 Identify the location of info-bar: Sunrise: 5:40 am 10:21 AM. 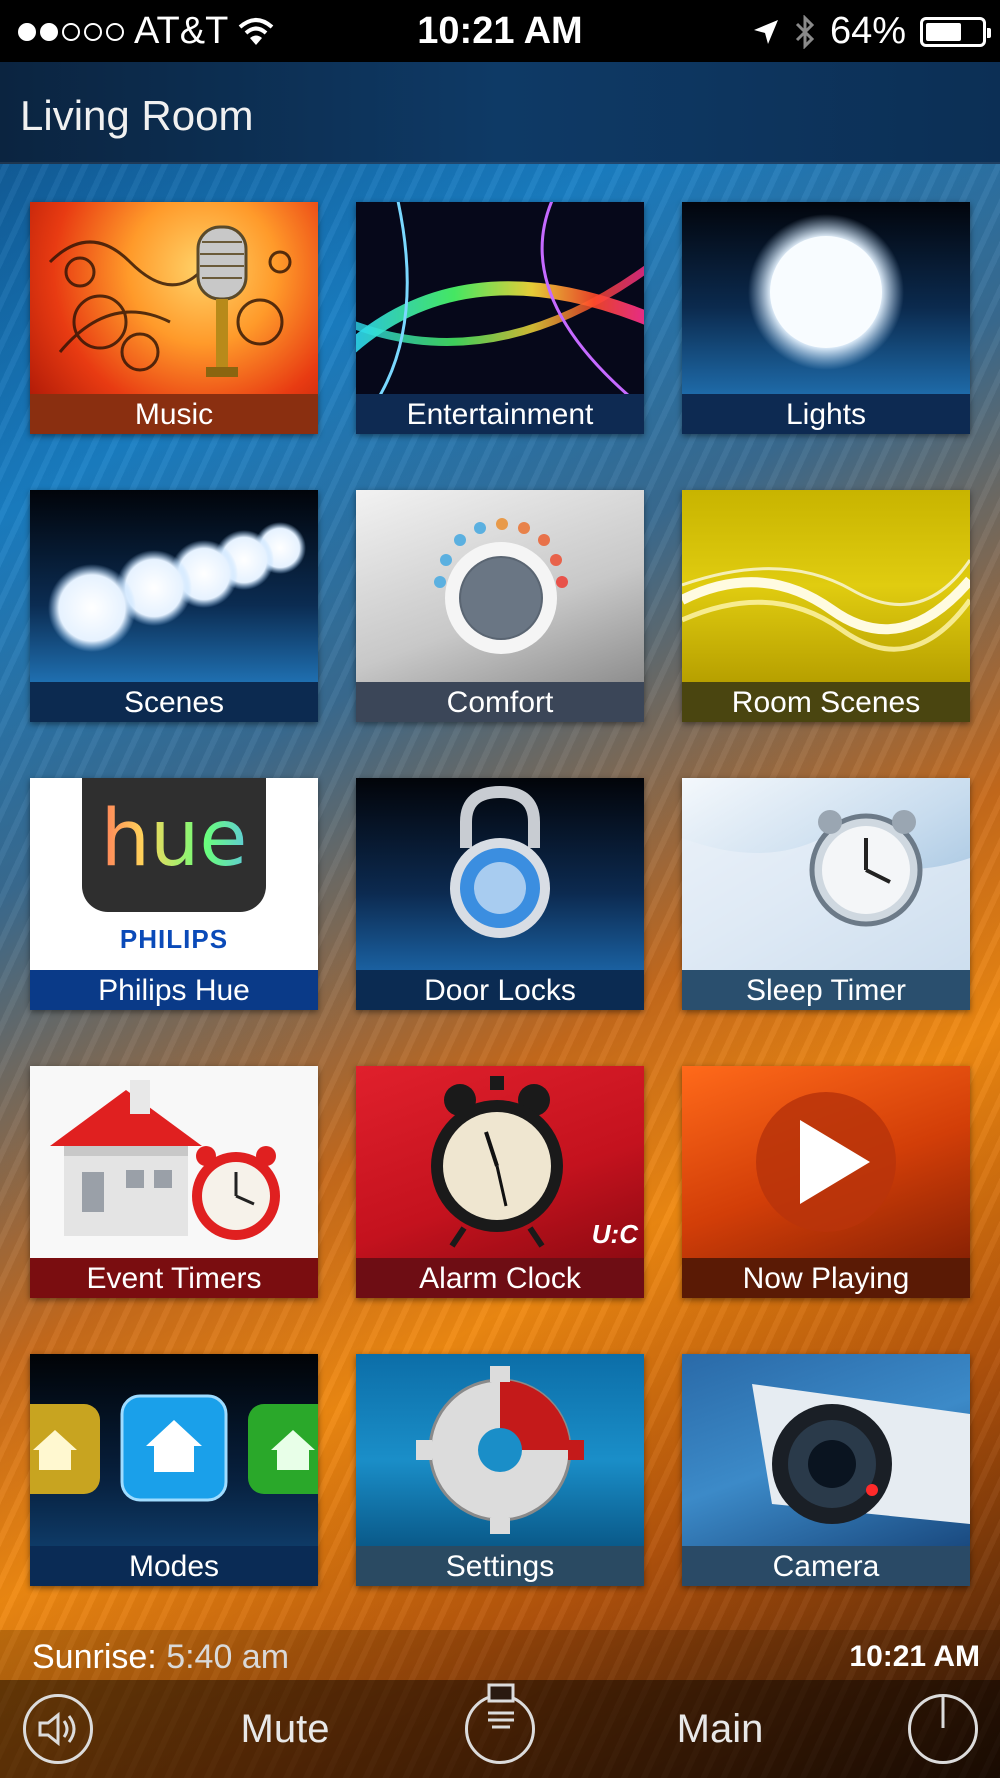
(500, 1655).